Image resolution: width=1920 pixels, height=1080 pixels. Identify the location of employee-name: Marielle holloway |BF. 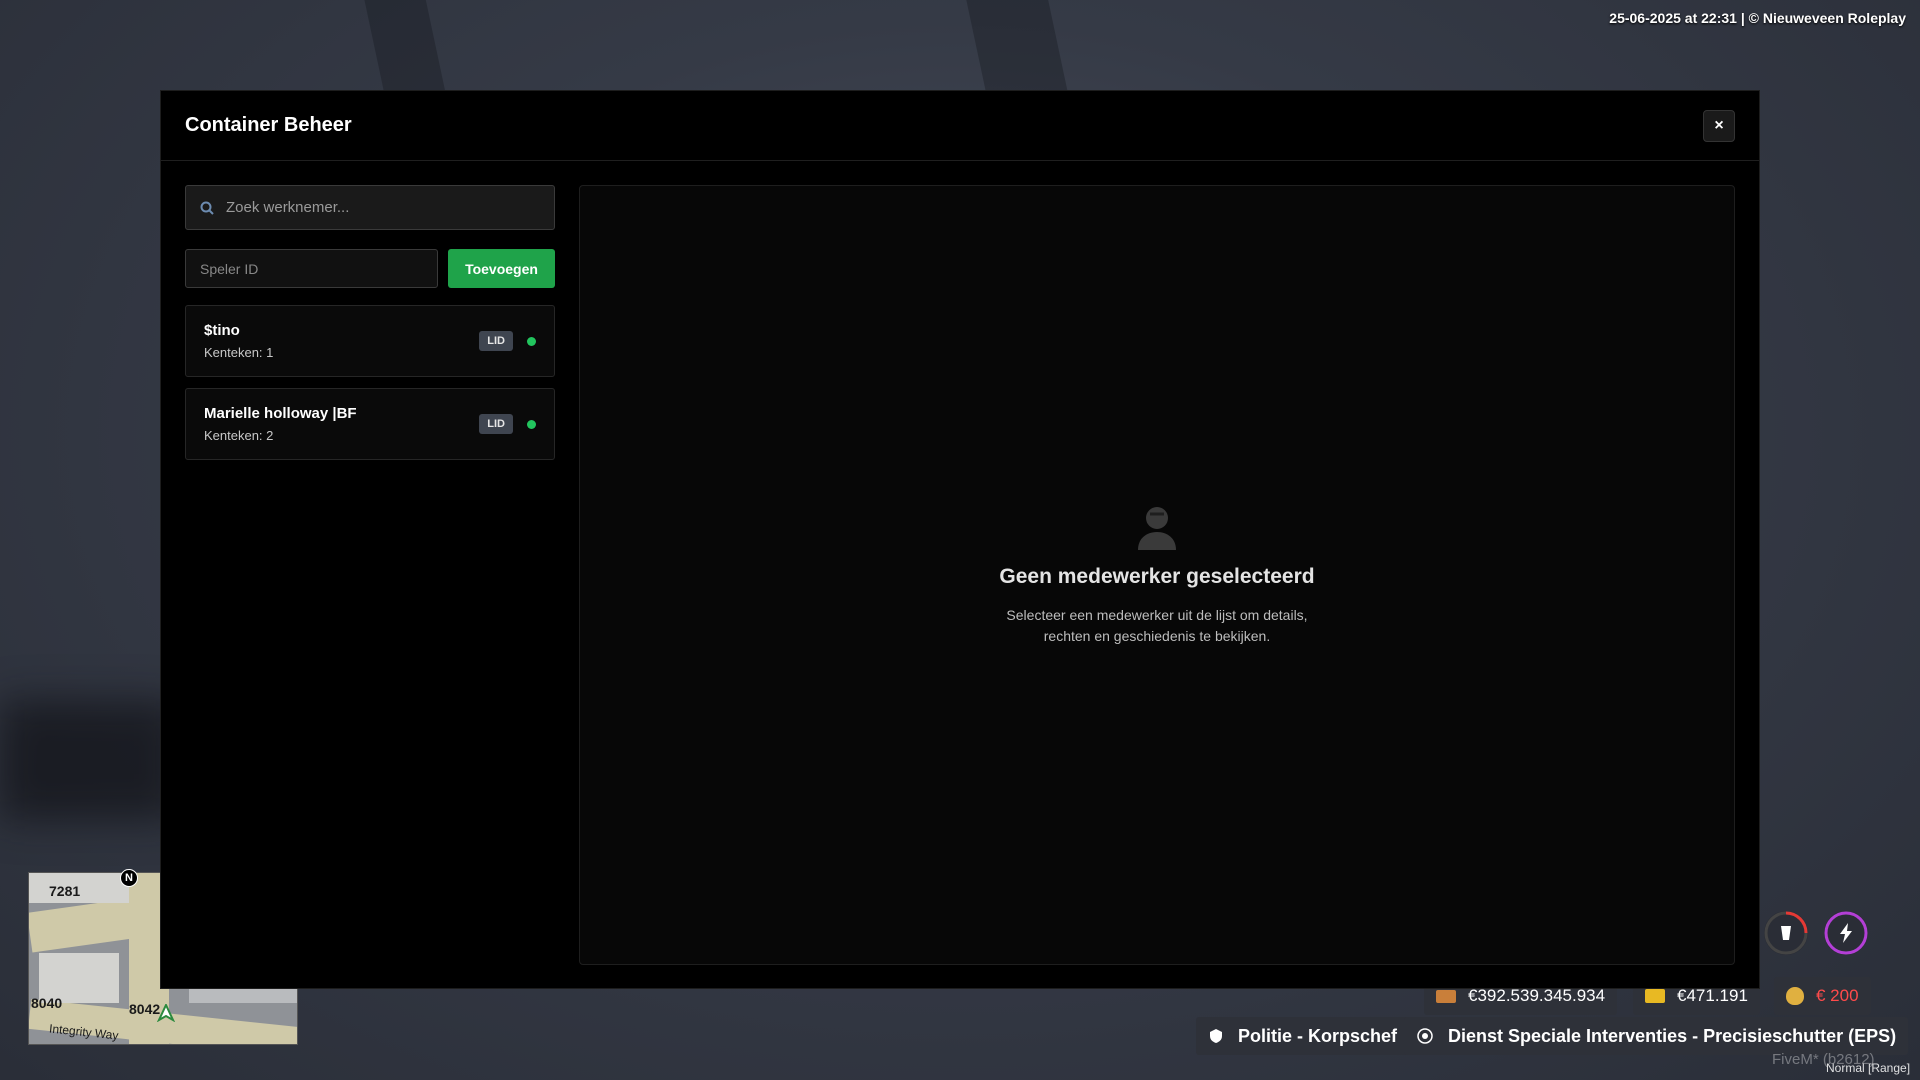
(280, 413).